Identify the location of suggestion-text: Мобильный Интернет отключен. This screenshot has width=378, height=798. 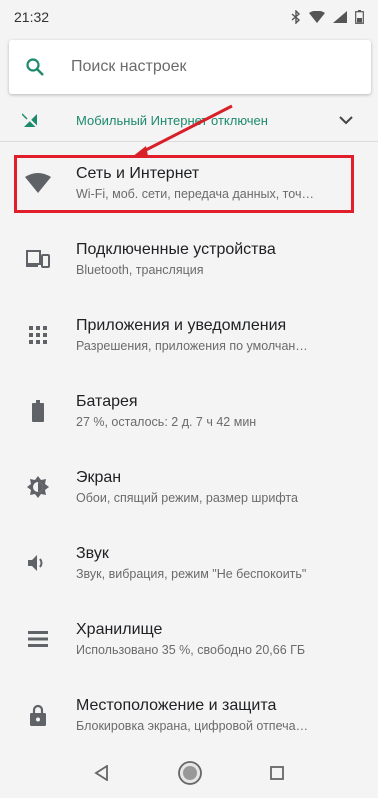
(172, 120).